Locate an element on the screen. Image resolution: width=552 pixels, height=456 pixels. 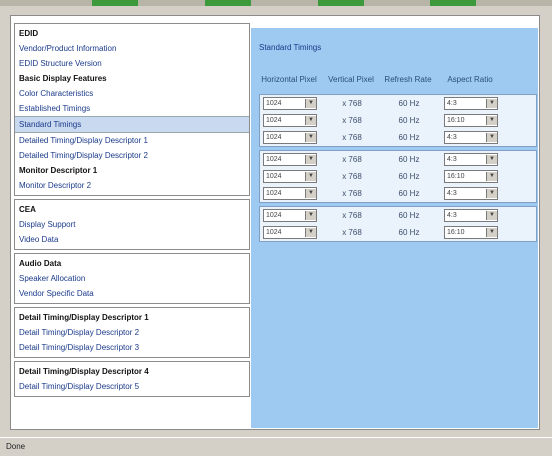
sidebar-item: CEA is located at coordinates (132, 209).